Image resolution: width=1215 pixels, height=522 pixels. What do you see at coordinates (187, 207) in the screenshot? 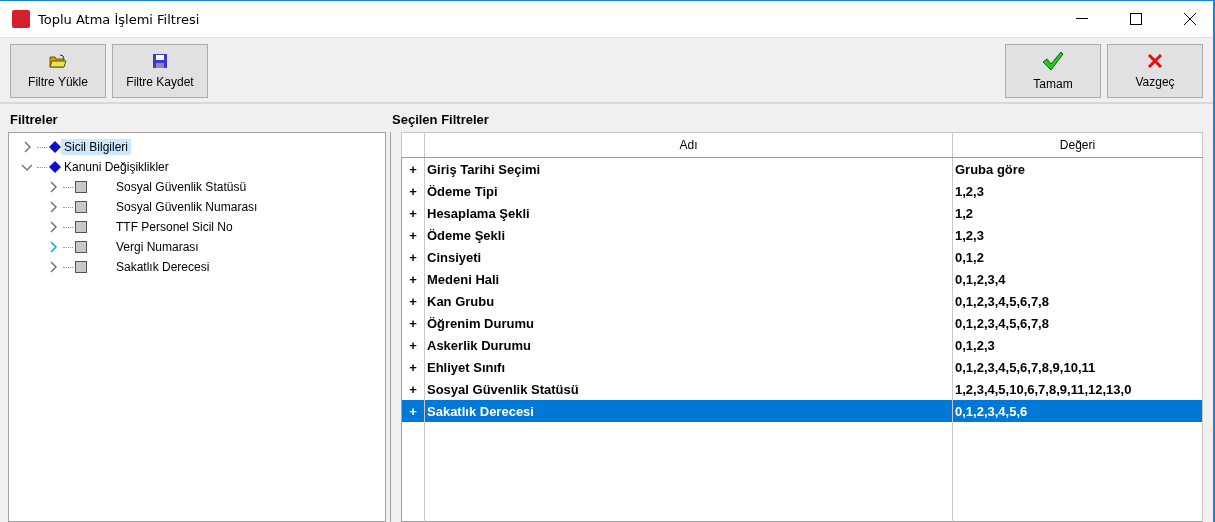
I see `tree-item: Sosyal Güvenlik Numarası` at bounding box center [187, 207].